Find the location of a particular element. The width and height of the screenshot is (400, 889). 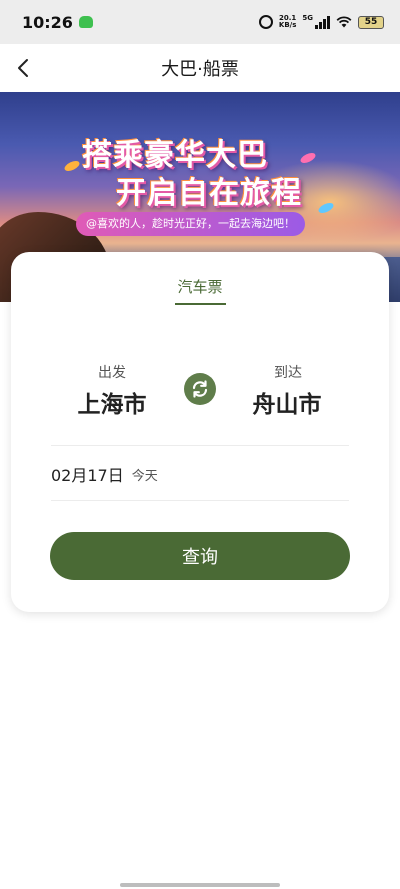

alarm-icon is located at coordinates (265, 22).